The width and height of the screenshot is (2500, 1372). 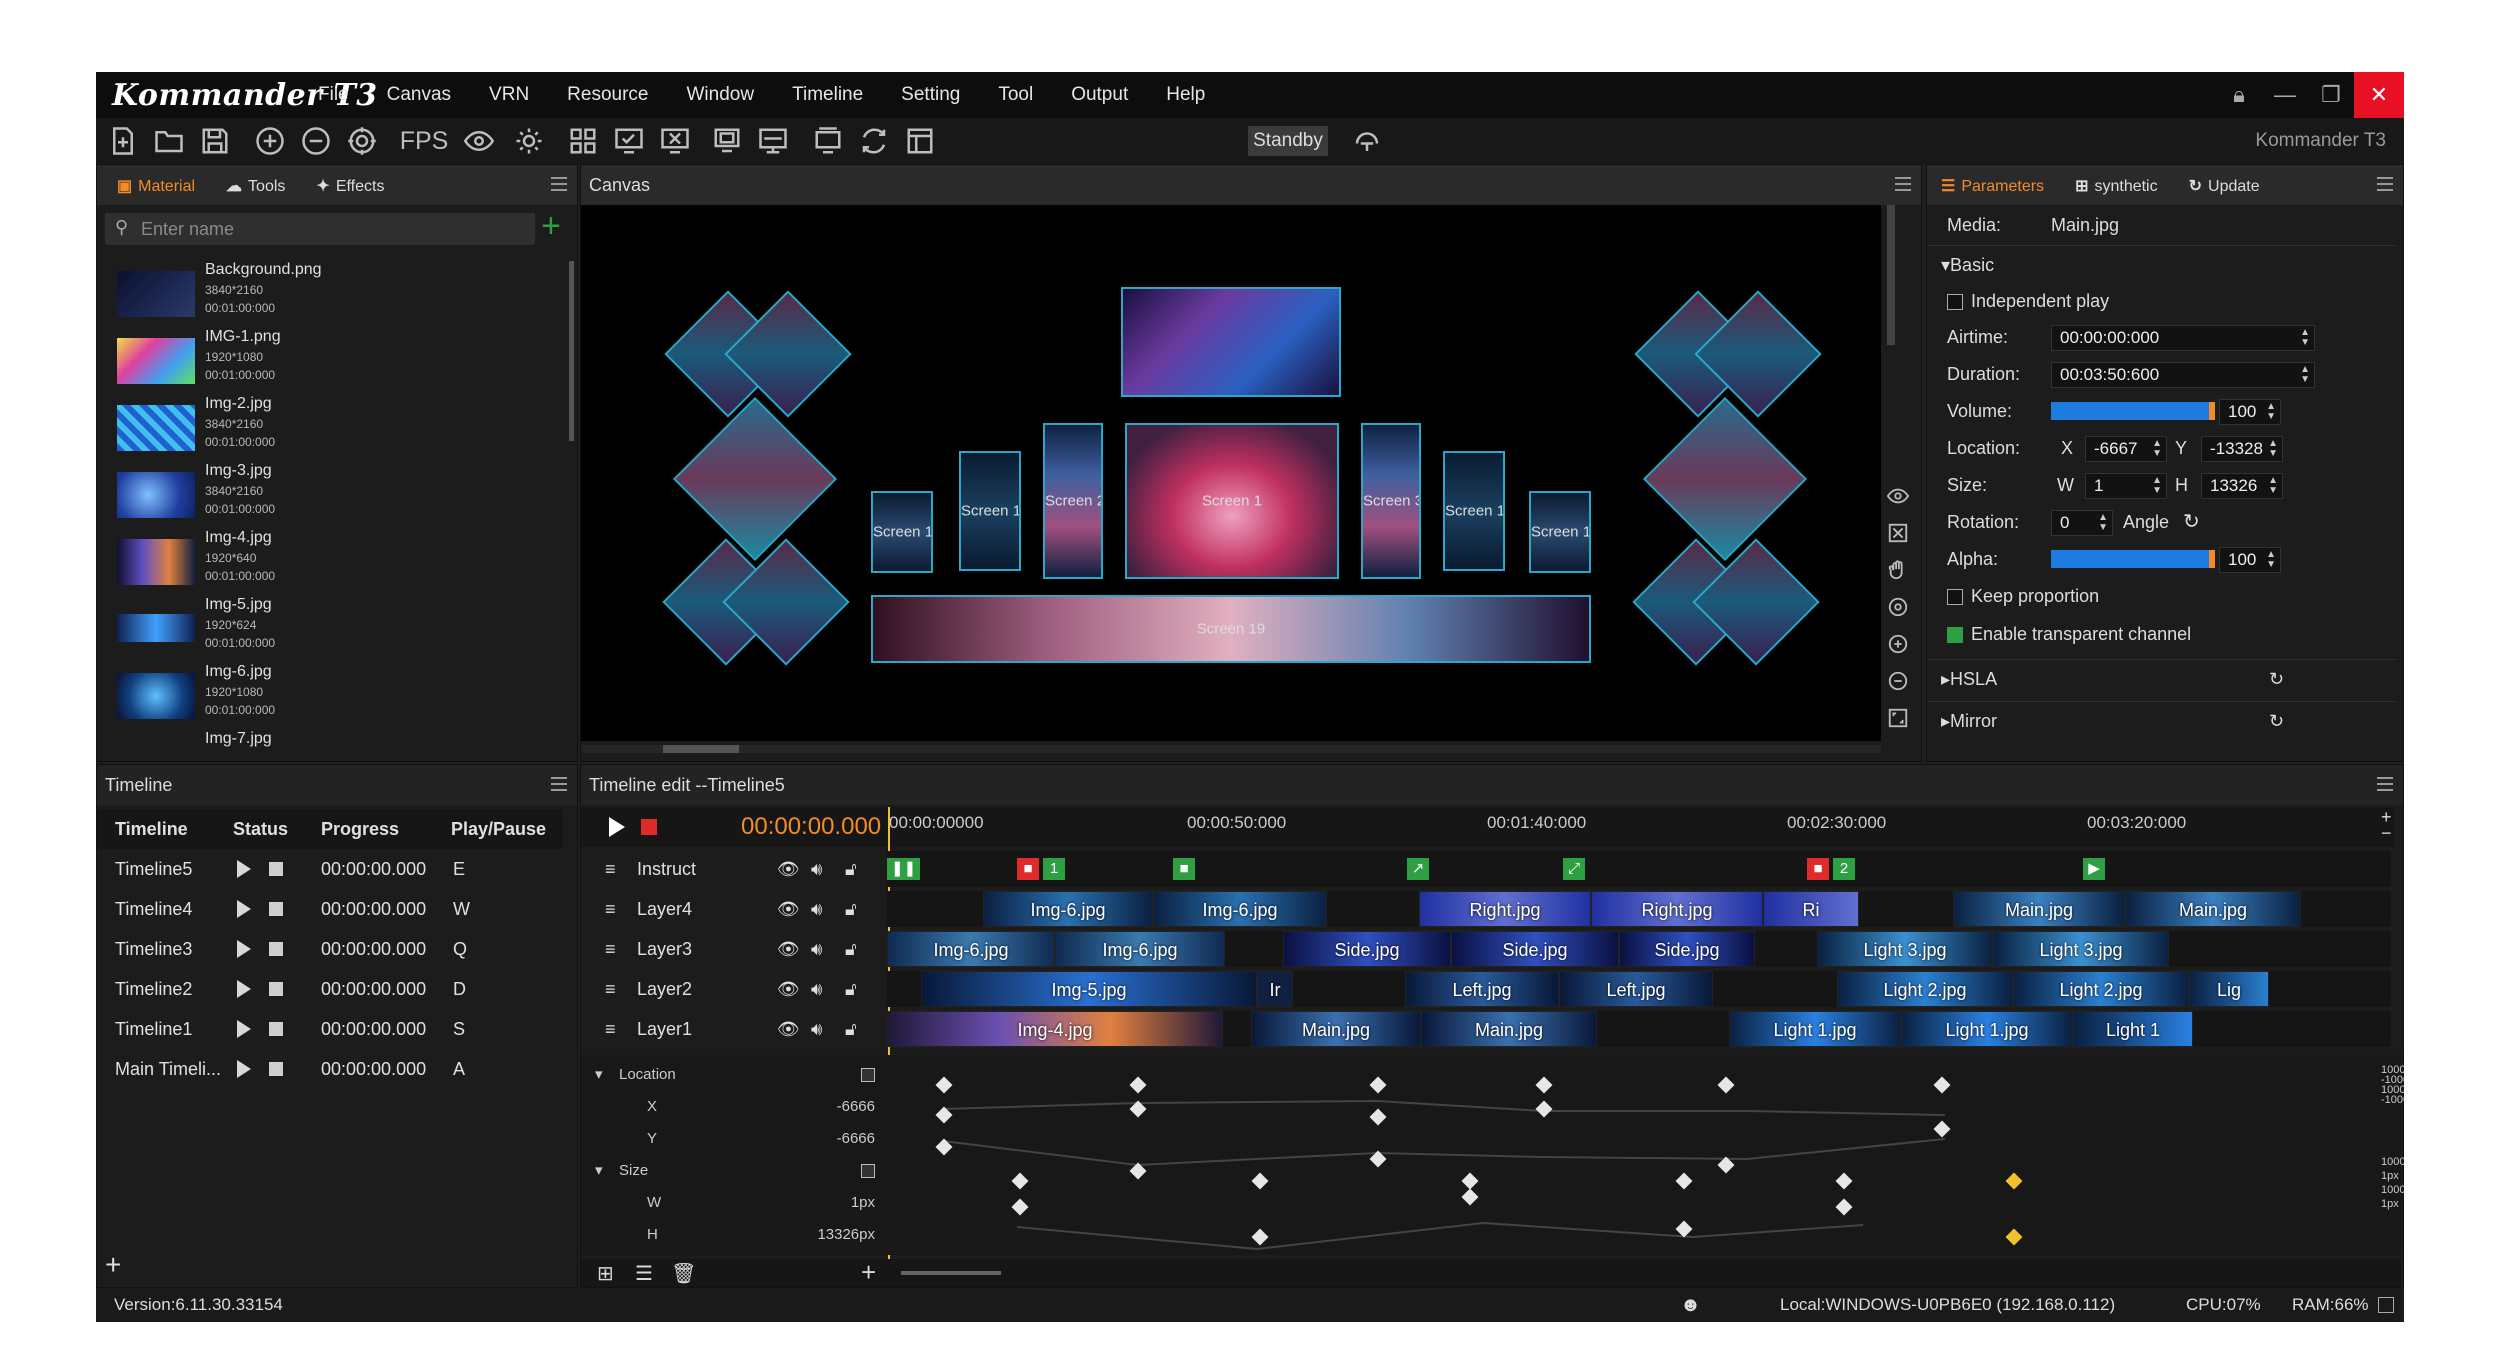 What do you see at coordinates (2183, 375) in the screenshot?
I see `duration-field: 00:03:50:600 ▲ ▼` at bounding box center [2183, 375].